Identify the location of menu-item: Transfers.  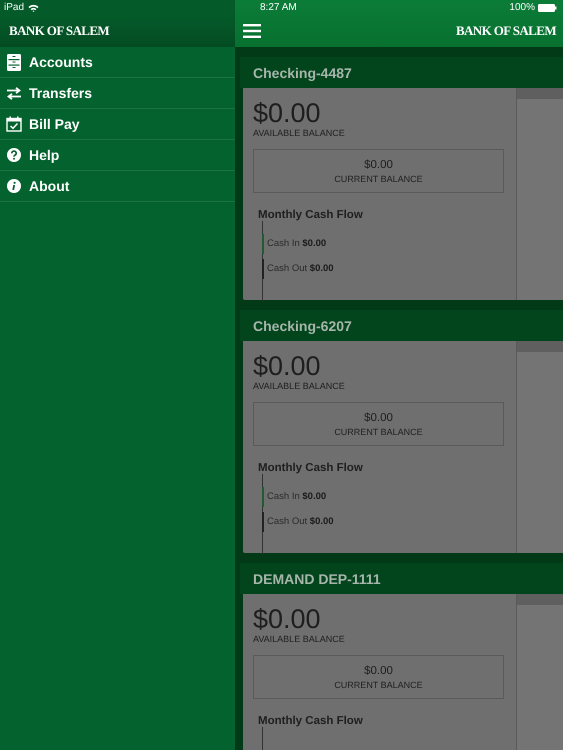
(117, 93).